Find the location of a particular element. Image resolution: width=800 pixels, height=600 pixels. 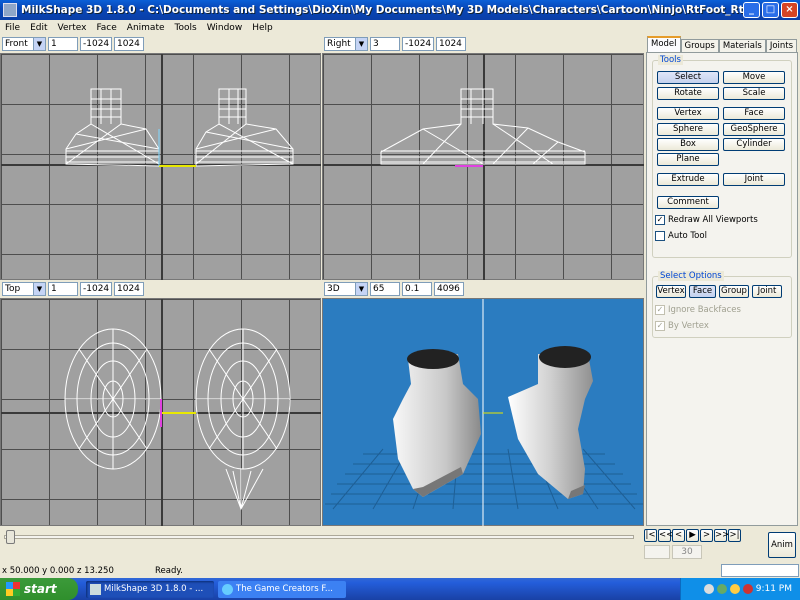

menu-tools: Tools is located at coordinates (186, 28).